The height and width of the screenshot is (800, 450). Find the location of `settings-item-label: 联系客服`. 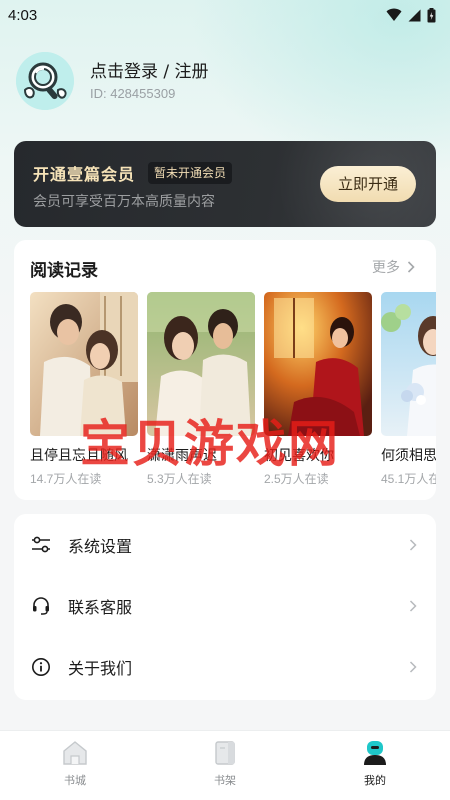

settings-item-label: 联系客服 is located at coordinates (100, 607).